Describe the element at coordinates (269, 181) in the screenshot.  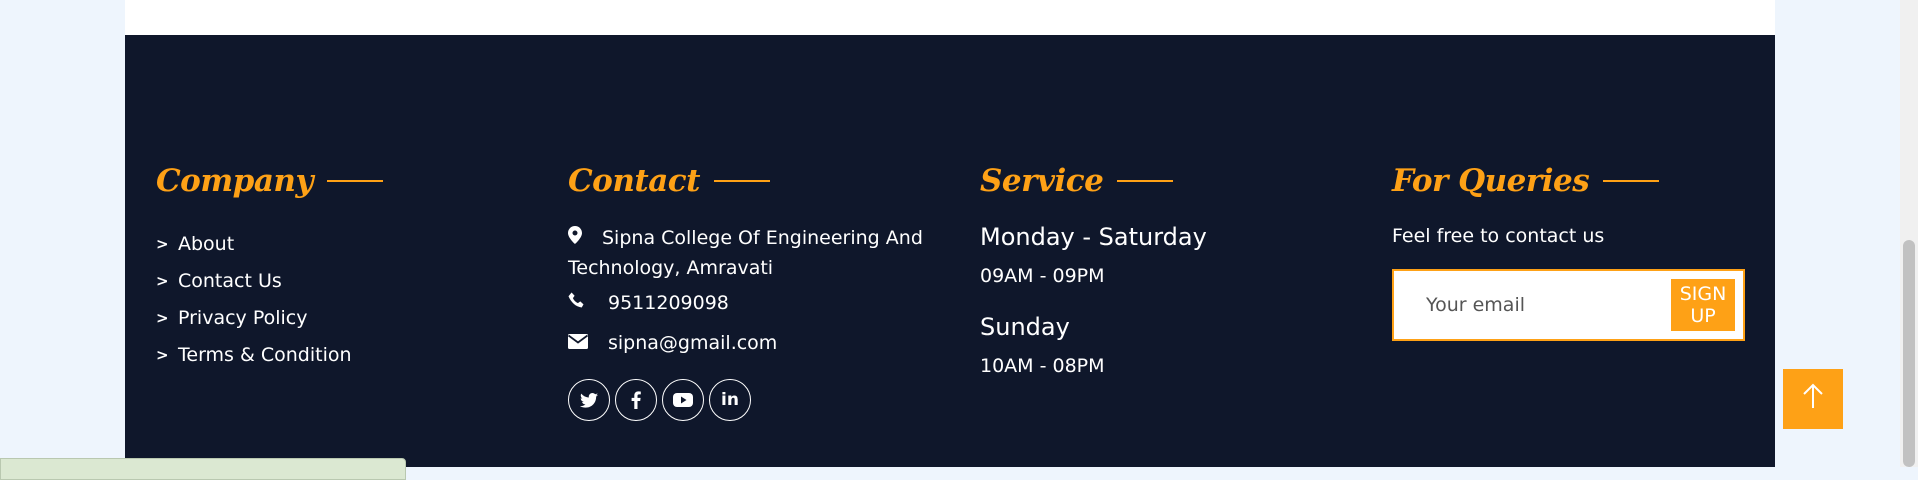
I see `company-heading: Company` at that location.